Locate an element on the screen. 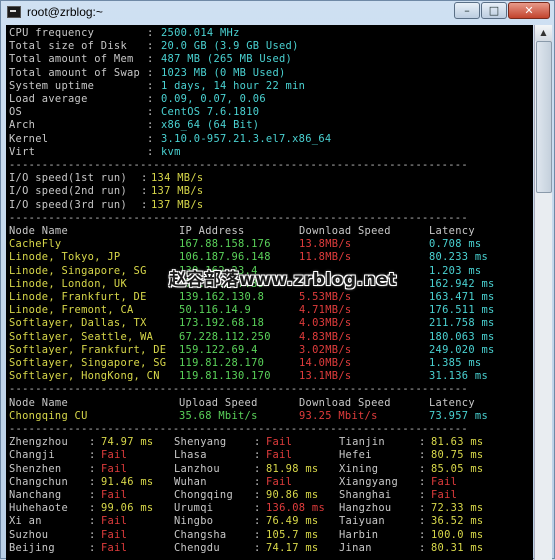 The height and width of the screenshot is (560, 555). ip-address: 139.162.130.8 is located at coordinates (222, 297).